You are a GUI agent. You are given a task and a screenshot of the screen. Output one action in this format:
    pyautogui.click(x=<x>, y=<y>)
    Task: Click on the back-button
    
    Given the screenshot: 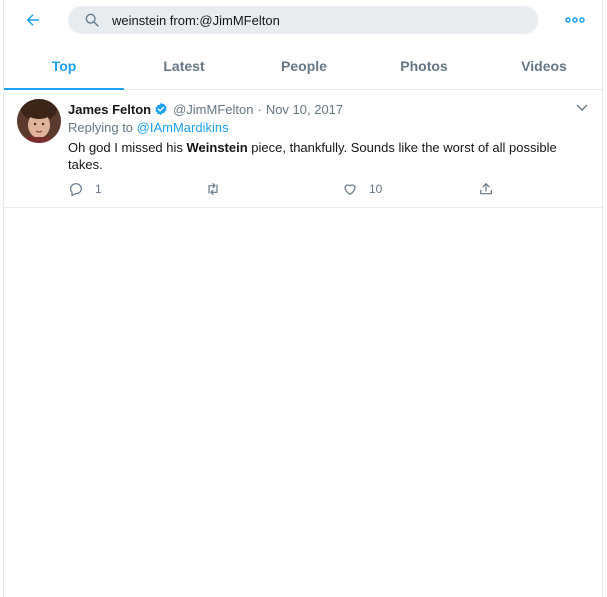 What is the action you would take?
    pyautogui.click(x=33, y=20)
    